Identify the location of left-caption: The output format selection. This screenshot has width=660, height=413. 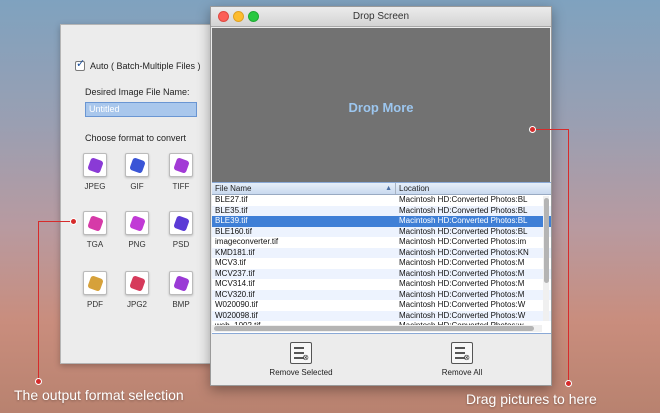
(99, 395).